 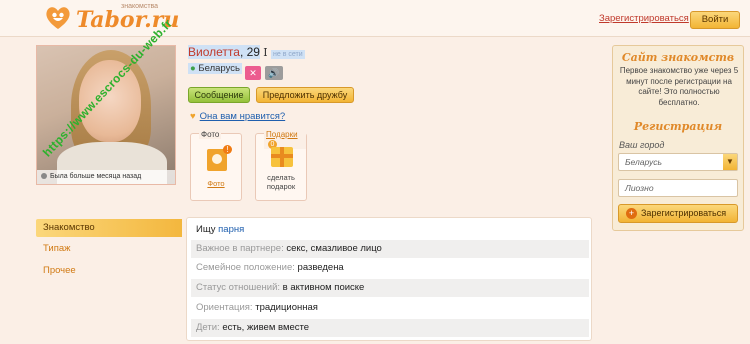 What do you see at coordinates (390, 328) in the screenshot?
I see `details-row-children: Дети: есть, живем вместе` at bounding box center [390, 328].